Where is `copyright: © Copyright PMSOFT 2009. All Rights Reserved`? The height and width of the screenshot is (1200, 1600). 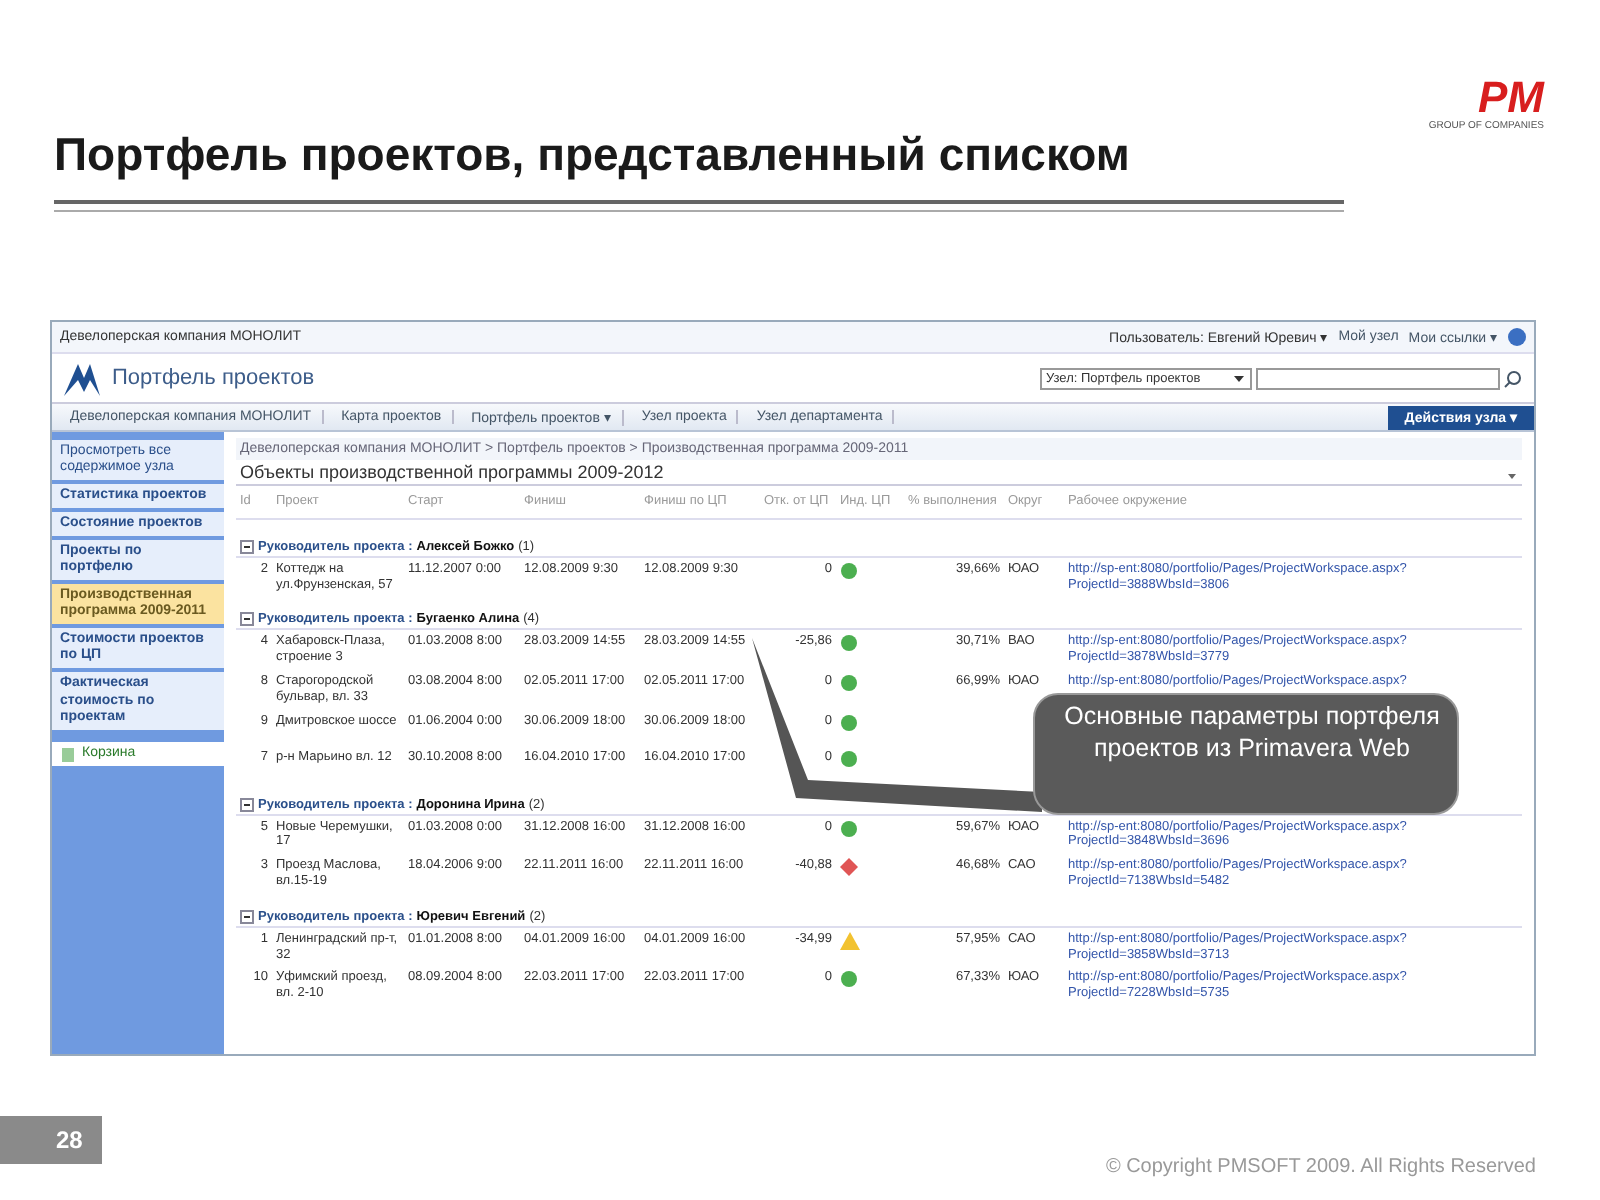
copyright: © Copyright PMSOFT 2009. All Rights Reserved is located at coordinates (1320, 1167).